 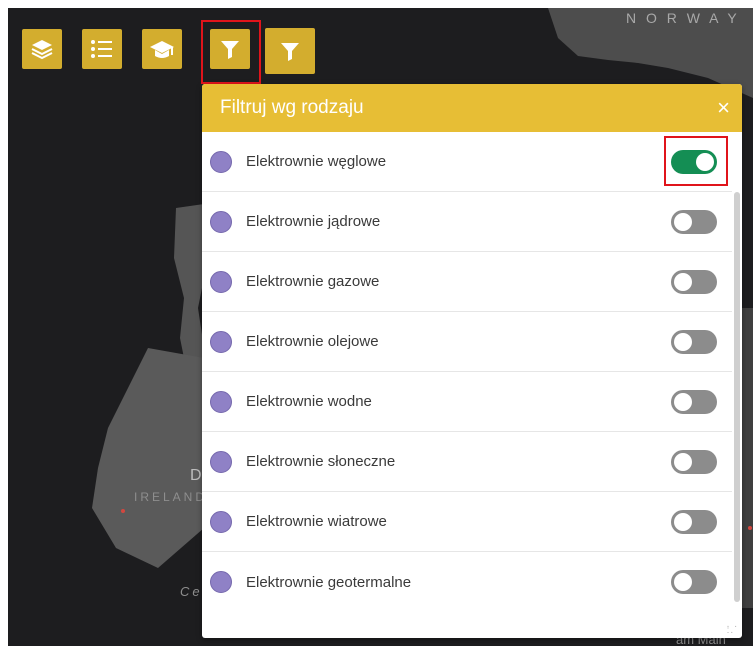 I want to click on filter-row: Elektrownie geotermalne, so click(x=467, y=582).